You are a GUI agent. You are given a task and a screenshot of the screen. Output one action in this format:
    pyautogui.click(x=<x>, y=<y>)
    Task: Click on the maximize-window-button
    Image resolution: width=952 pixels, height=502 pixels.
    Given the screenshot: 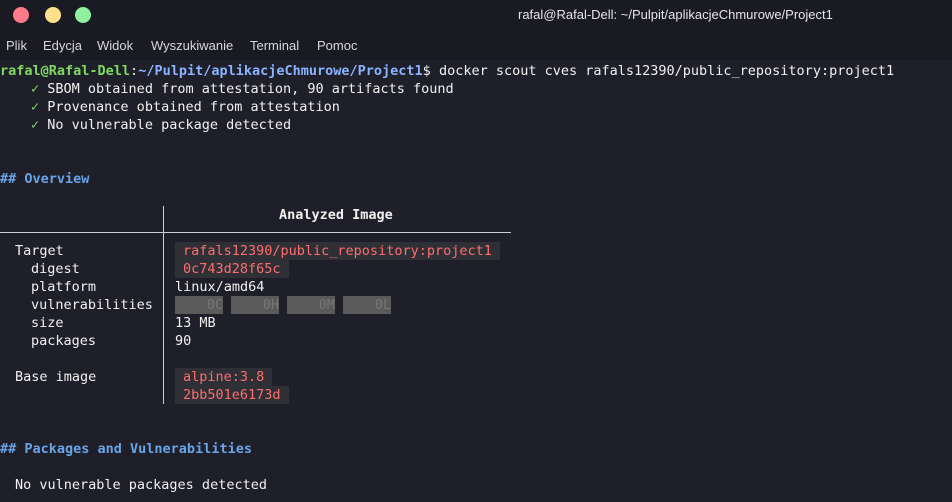 What is the action you would take?
    pyautogui.click(x=83, y=15)
    